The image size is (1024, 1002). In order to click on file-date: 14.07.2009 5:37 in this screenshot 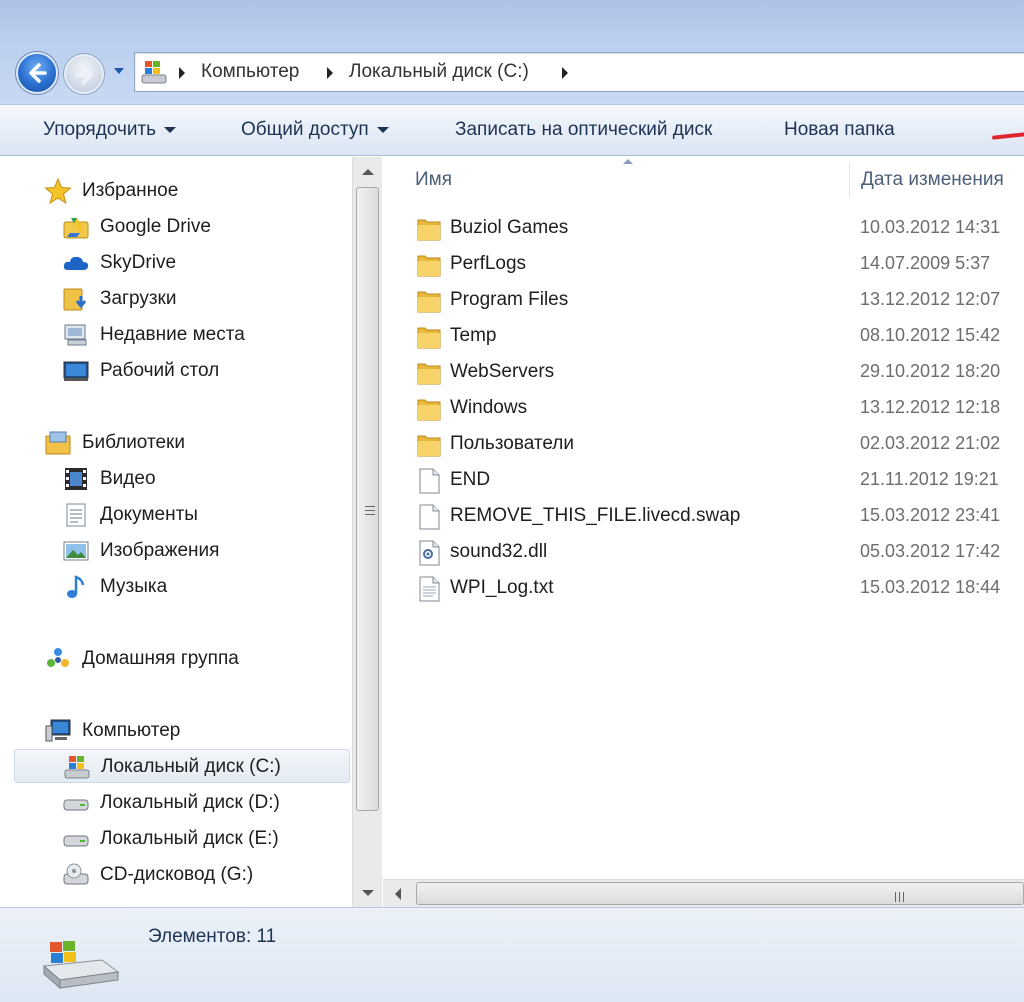, I will do `click(925, 263)`.